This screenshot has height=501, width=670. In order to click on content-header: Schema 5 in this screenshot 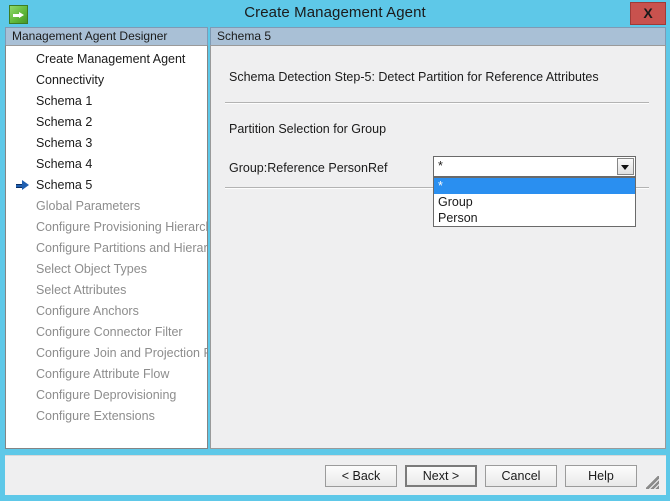, I will do `click(438, 36)`.